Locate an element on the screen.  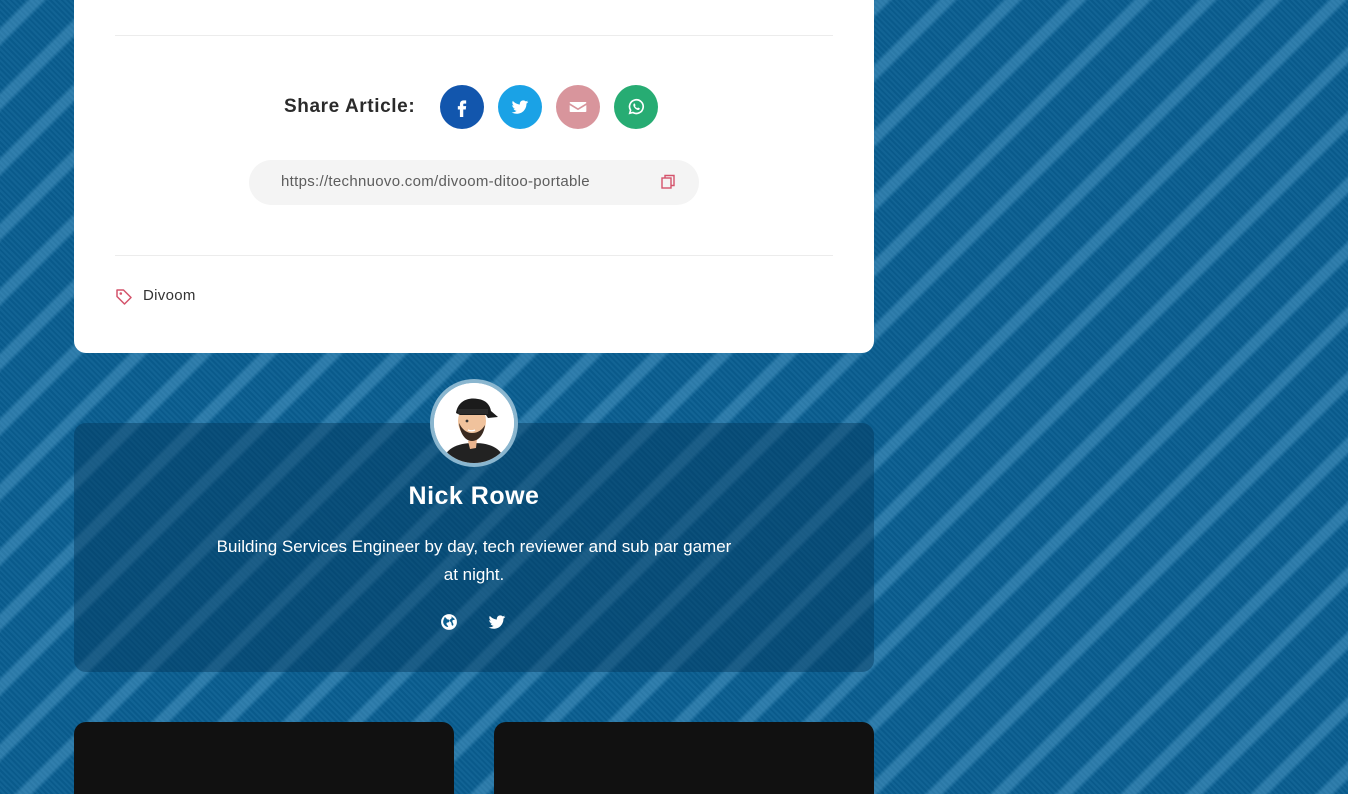
share-label: Share Article: is located at coordinates (350, 106).